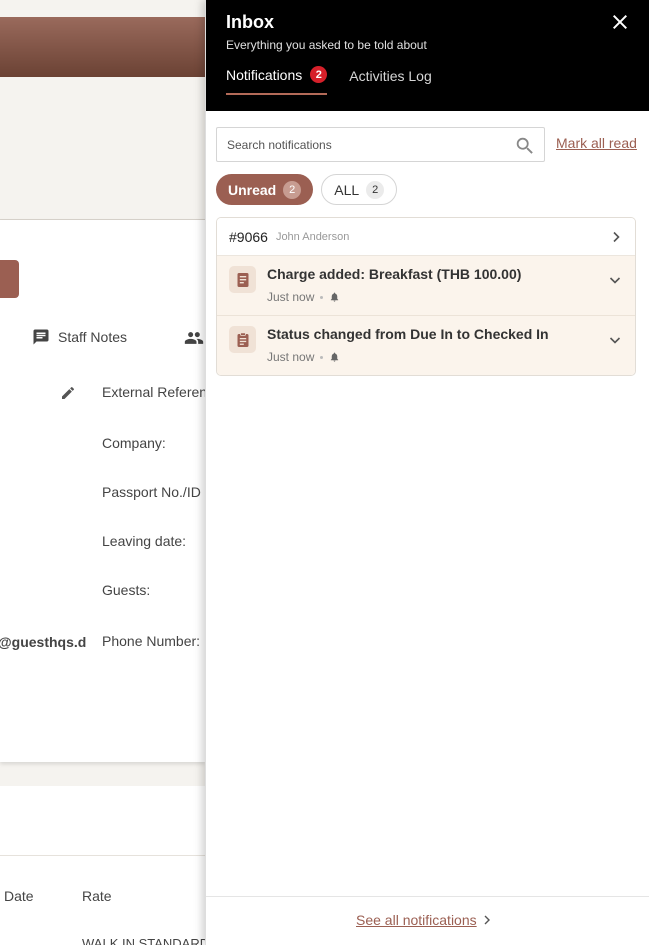 This screenshot has height=945, width=649. I want to click on booking-id: #9066, so click(248, 236).